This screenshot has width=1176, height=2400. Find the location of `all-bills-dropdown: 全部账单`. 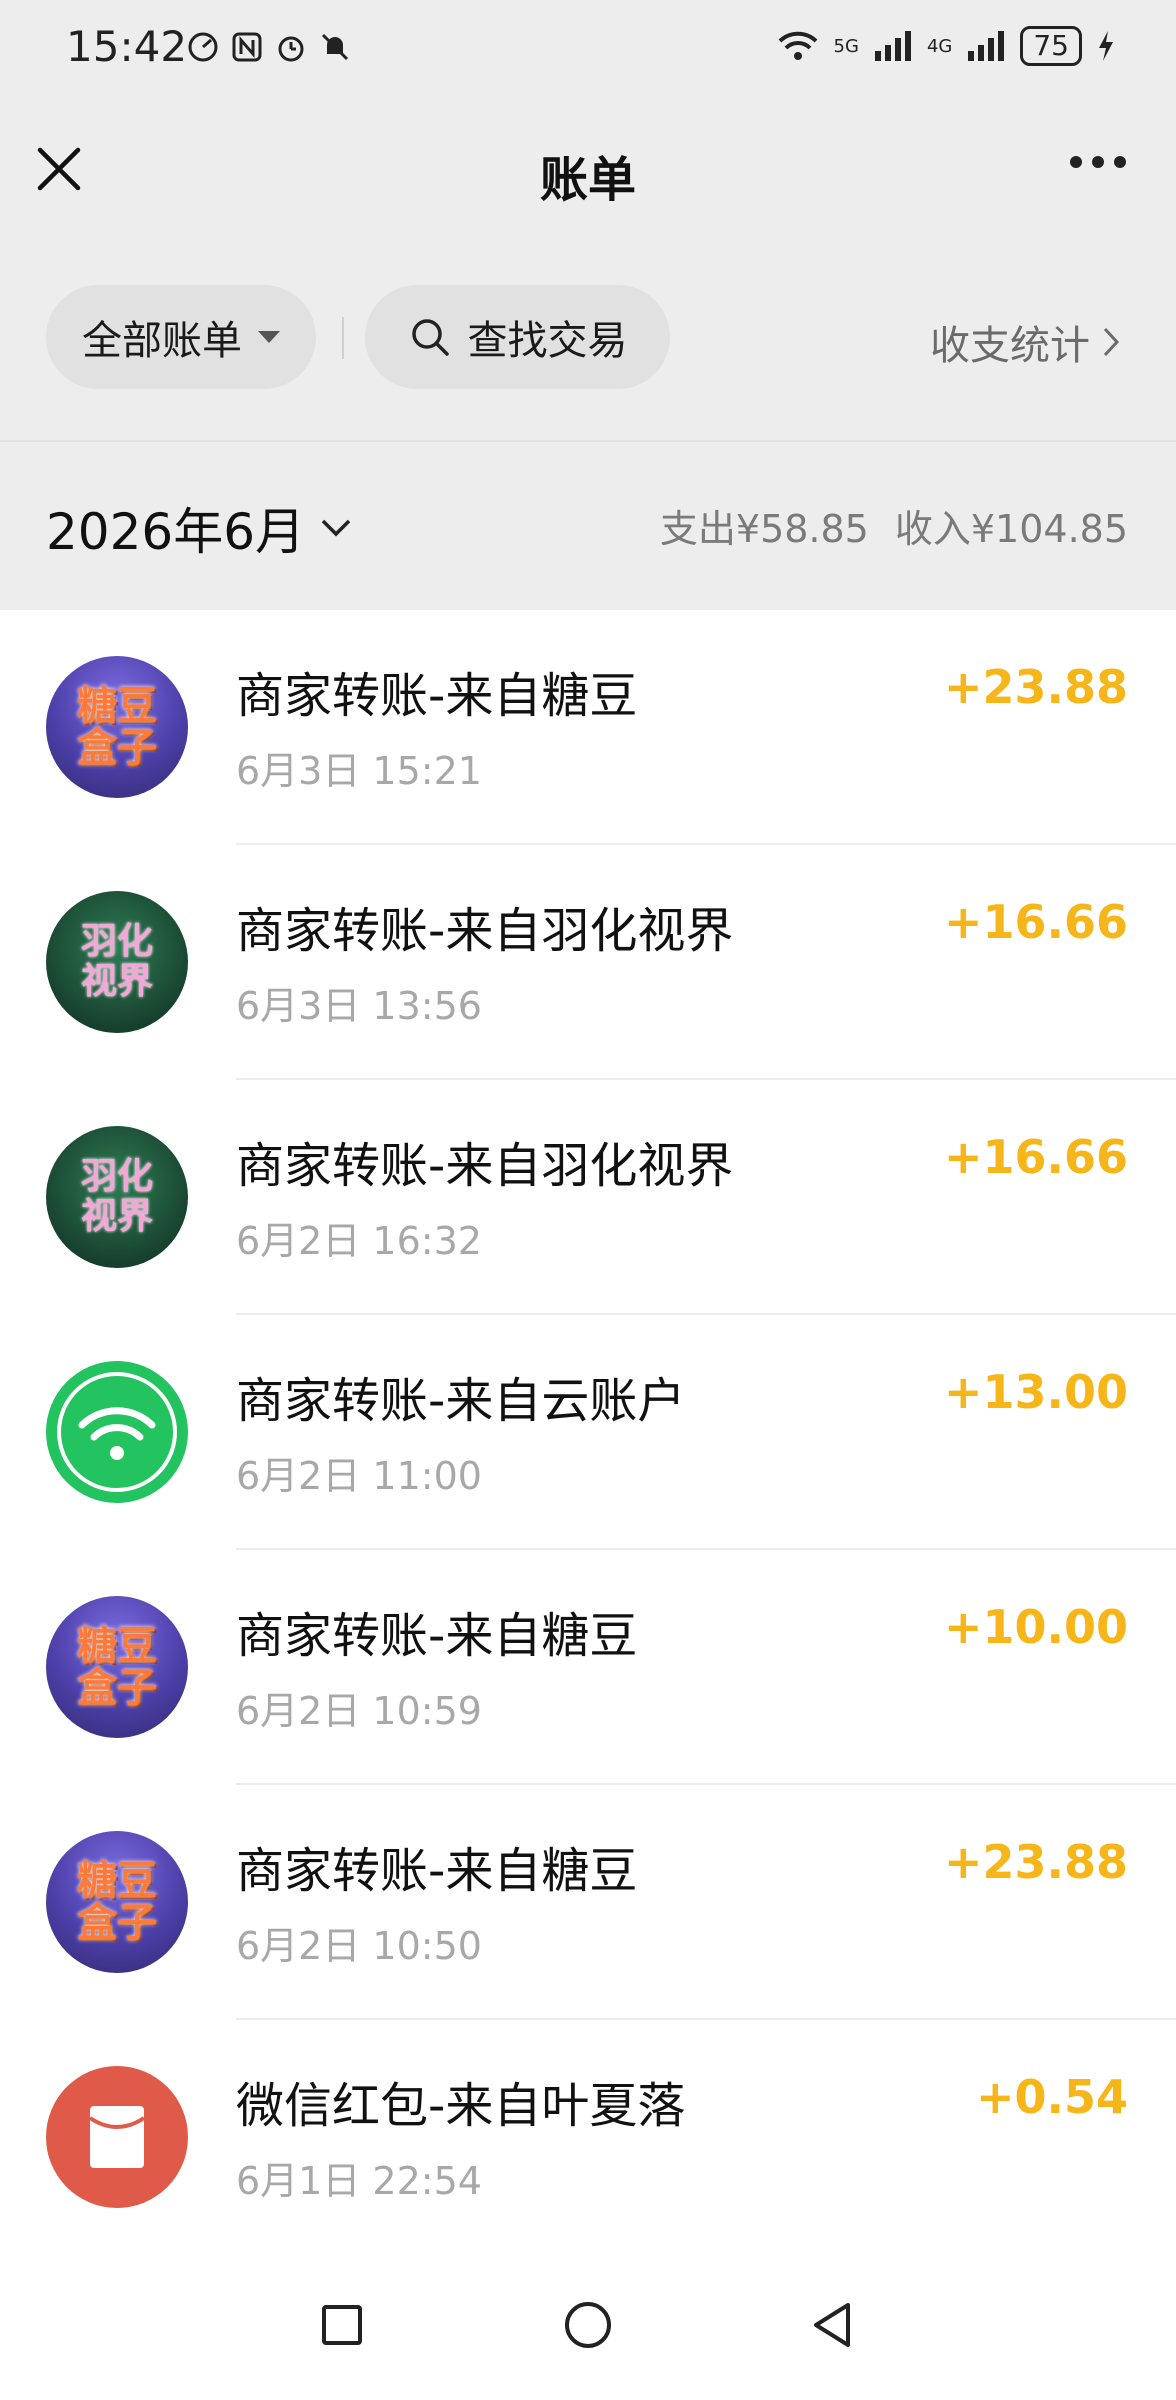

all-bills-dropdown: 全部账单 is located at coordinates (181, 337).